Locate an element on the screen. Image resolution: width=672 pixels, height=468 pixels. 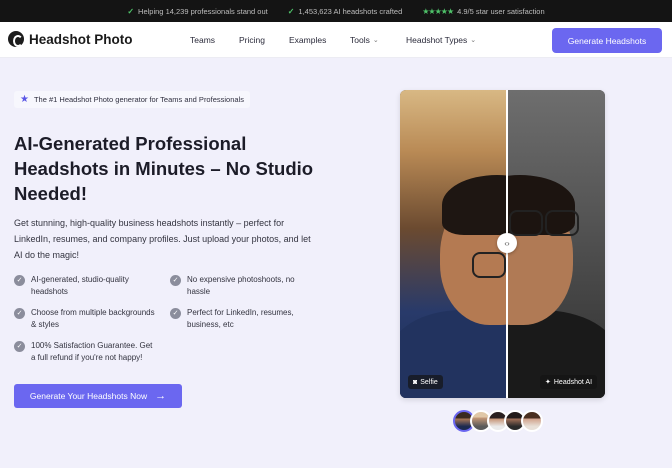
nav-link-tools-label: Tools is located at coordinates (360, 40).